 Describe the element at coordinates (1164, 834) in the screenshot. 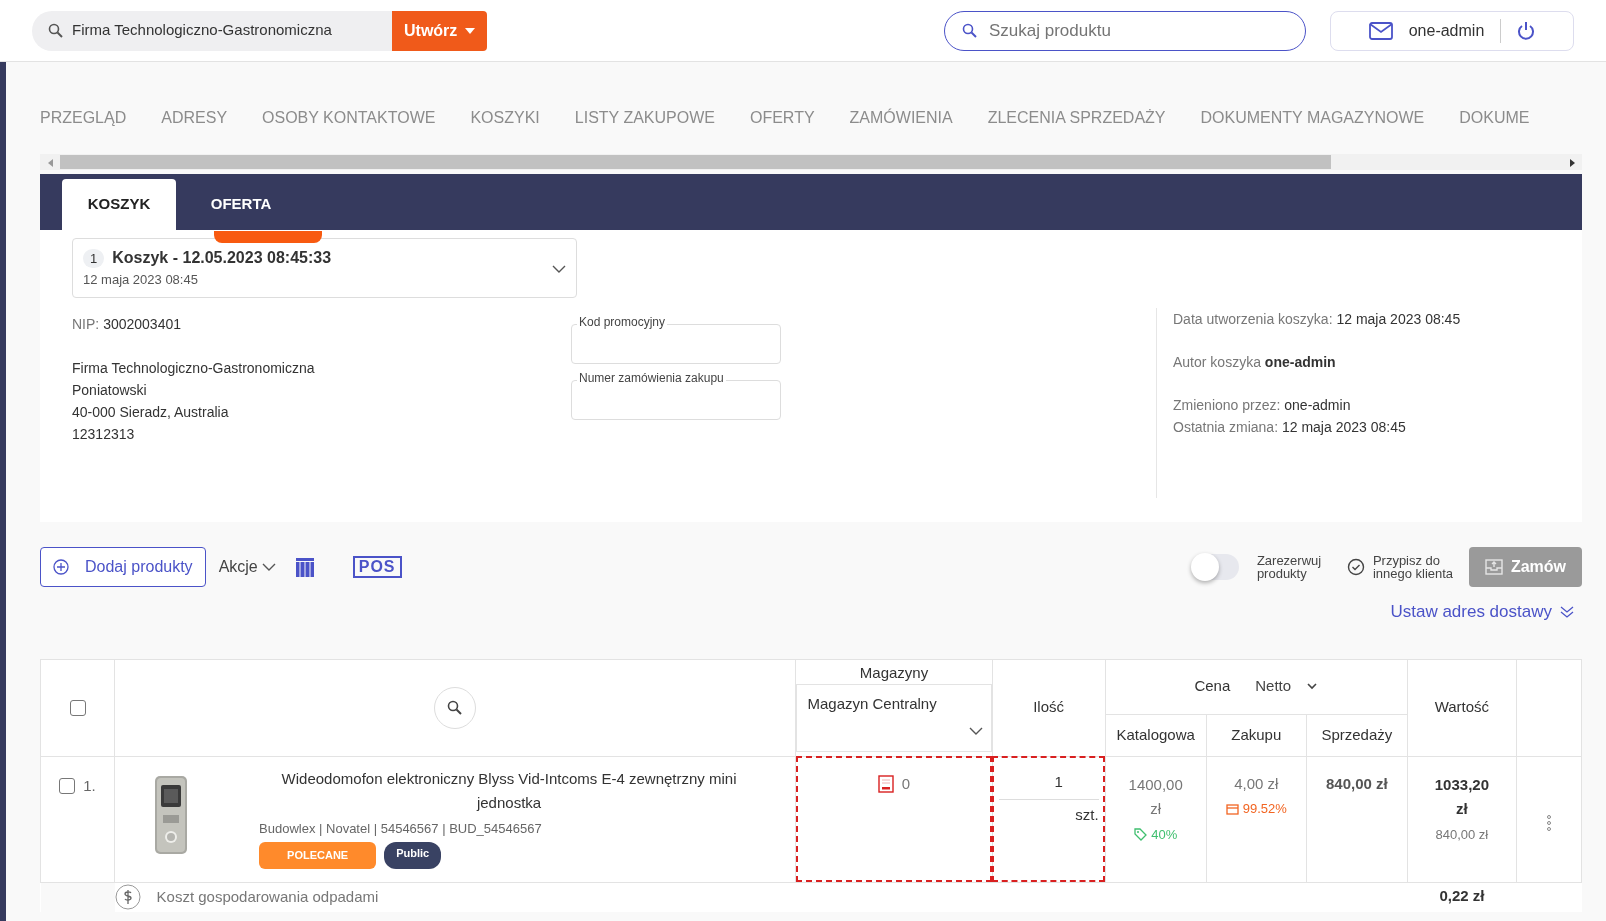

I see `discount-percent: 40%` at that location.